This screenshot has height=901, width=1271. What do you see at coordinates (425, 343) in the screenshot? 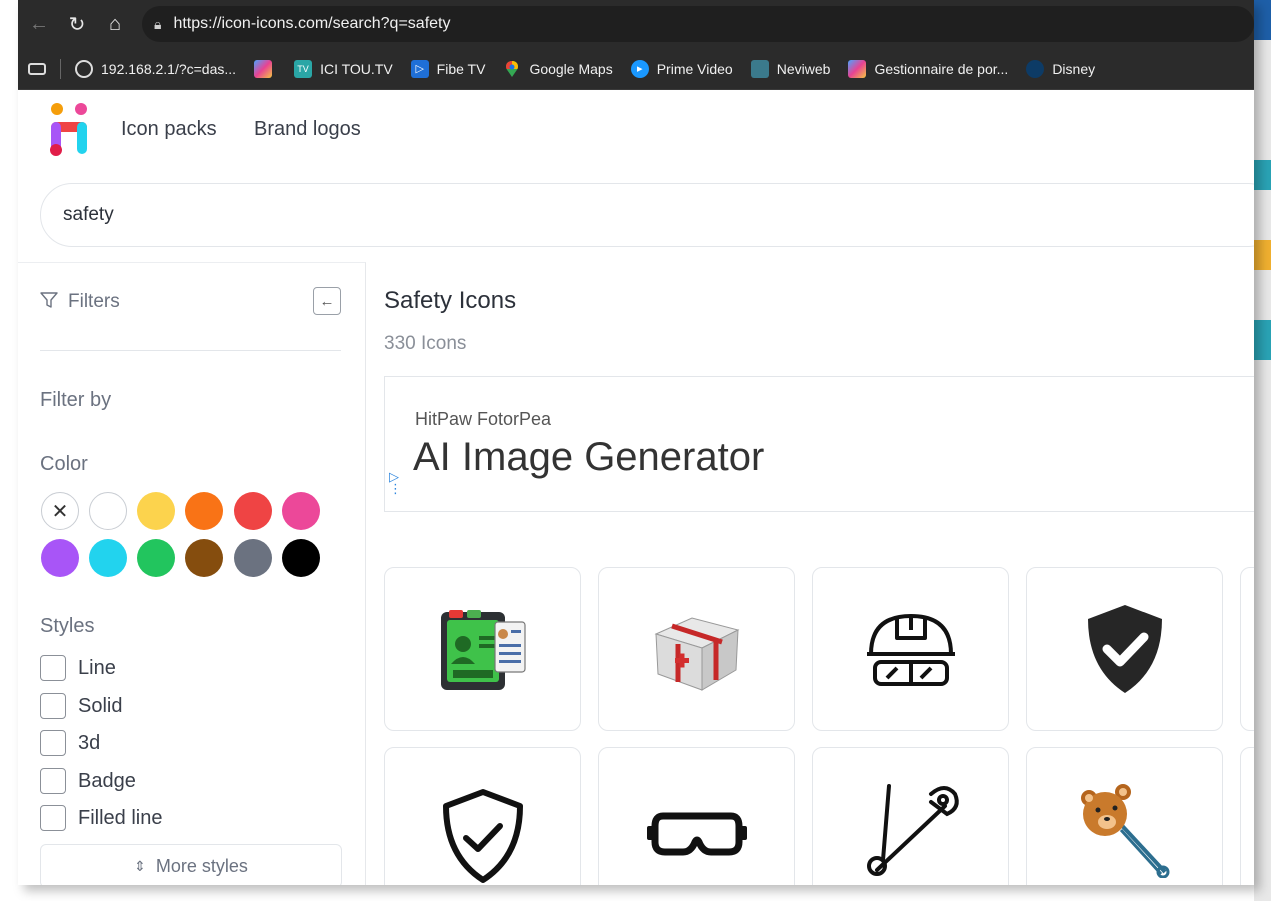
I see `results-count: 330 Icons` at bounding box center [425, 343].